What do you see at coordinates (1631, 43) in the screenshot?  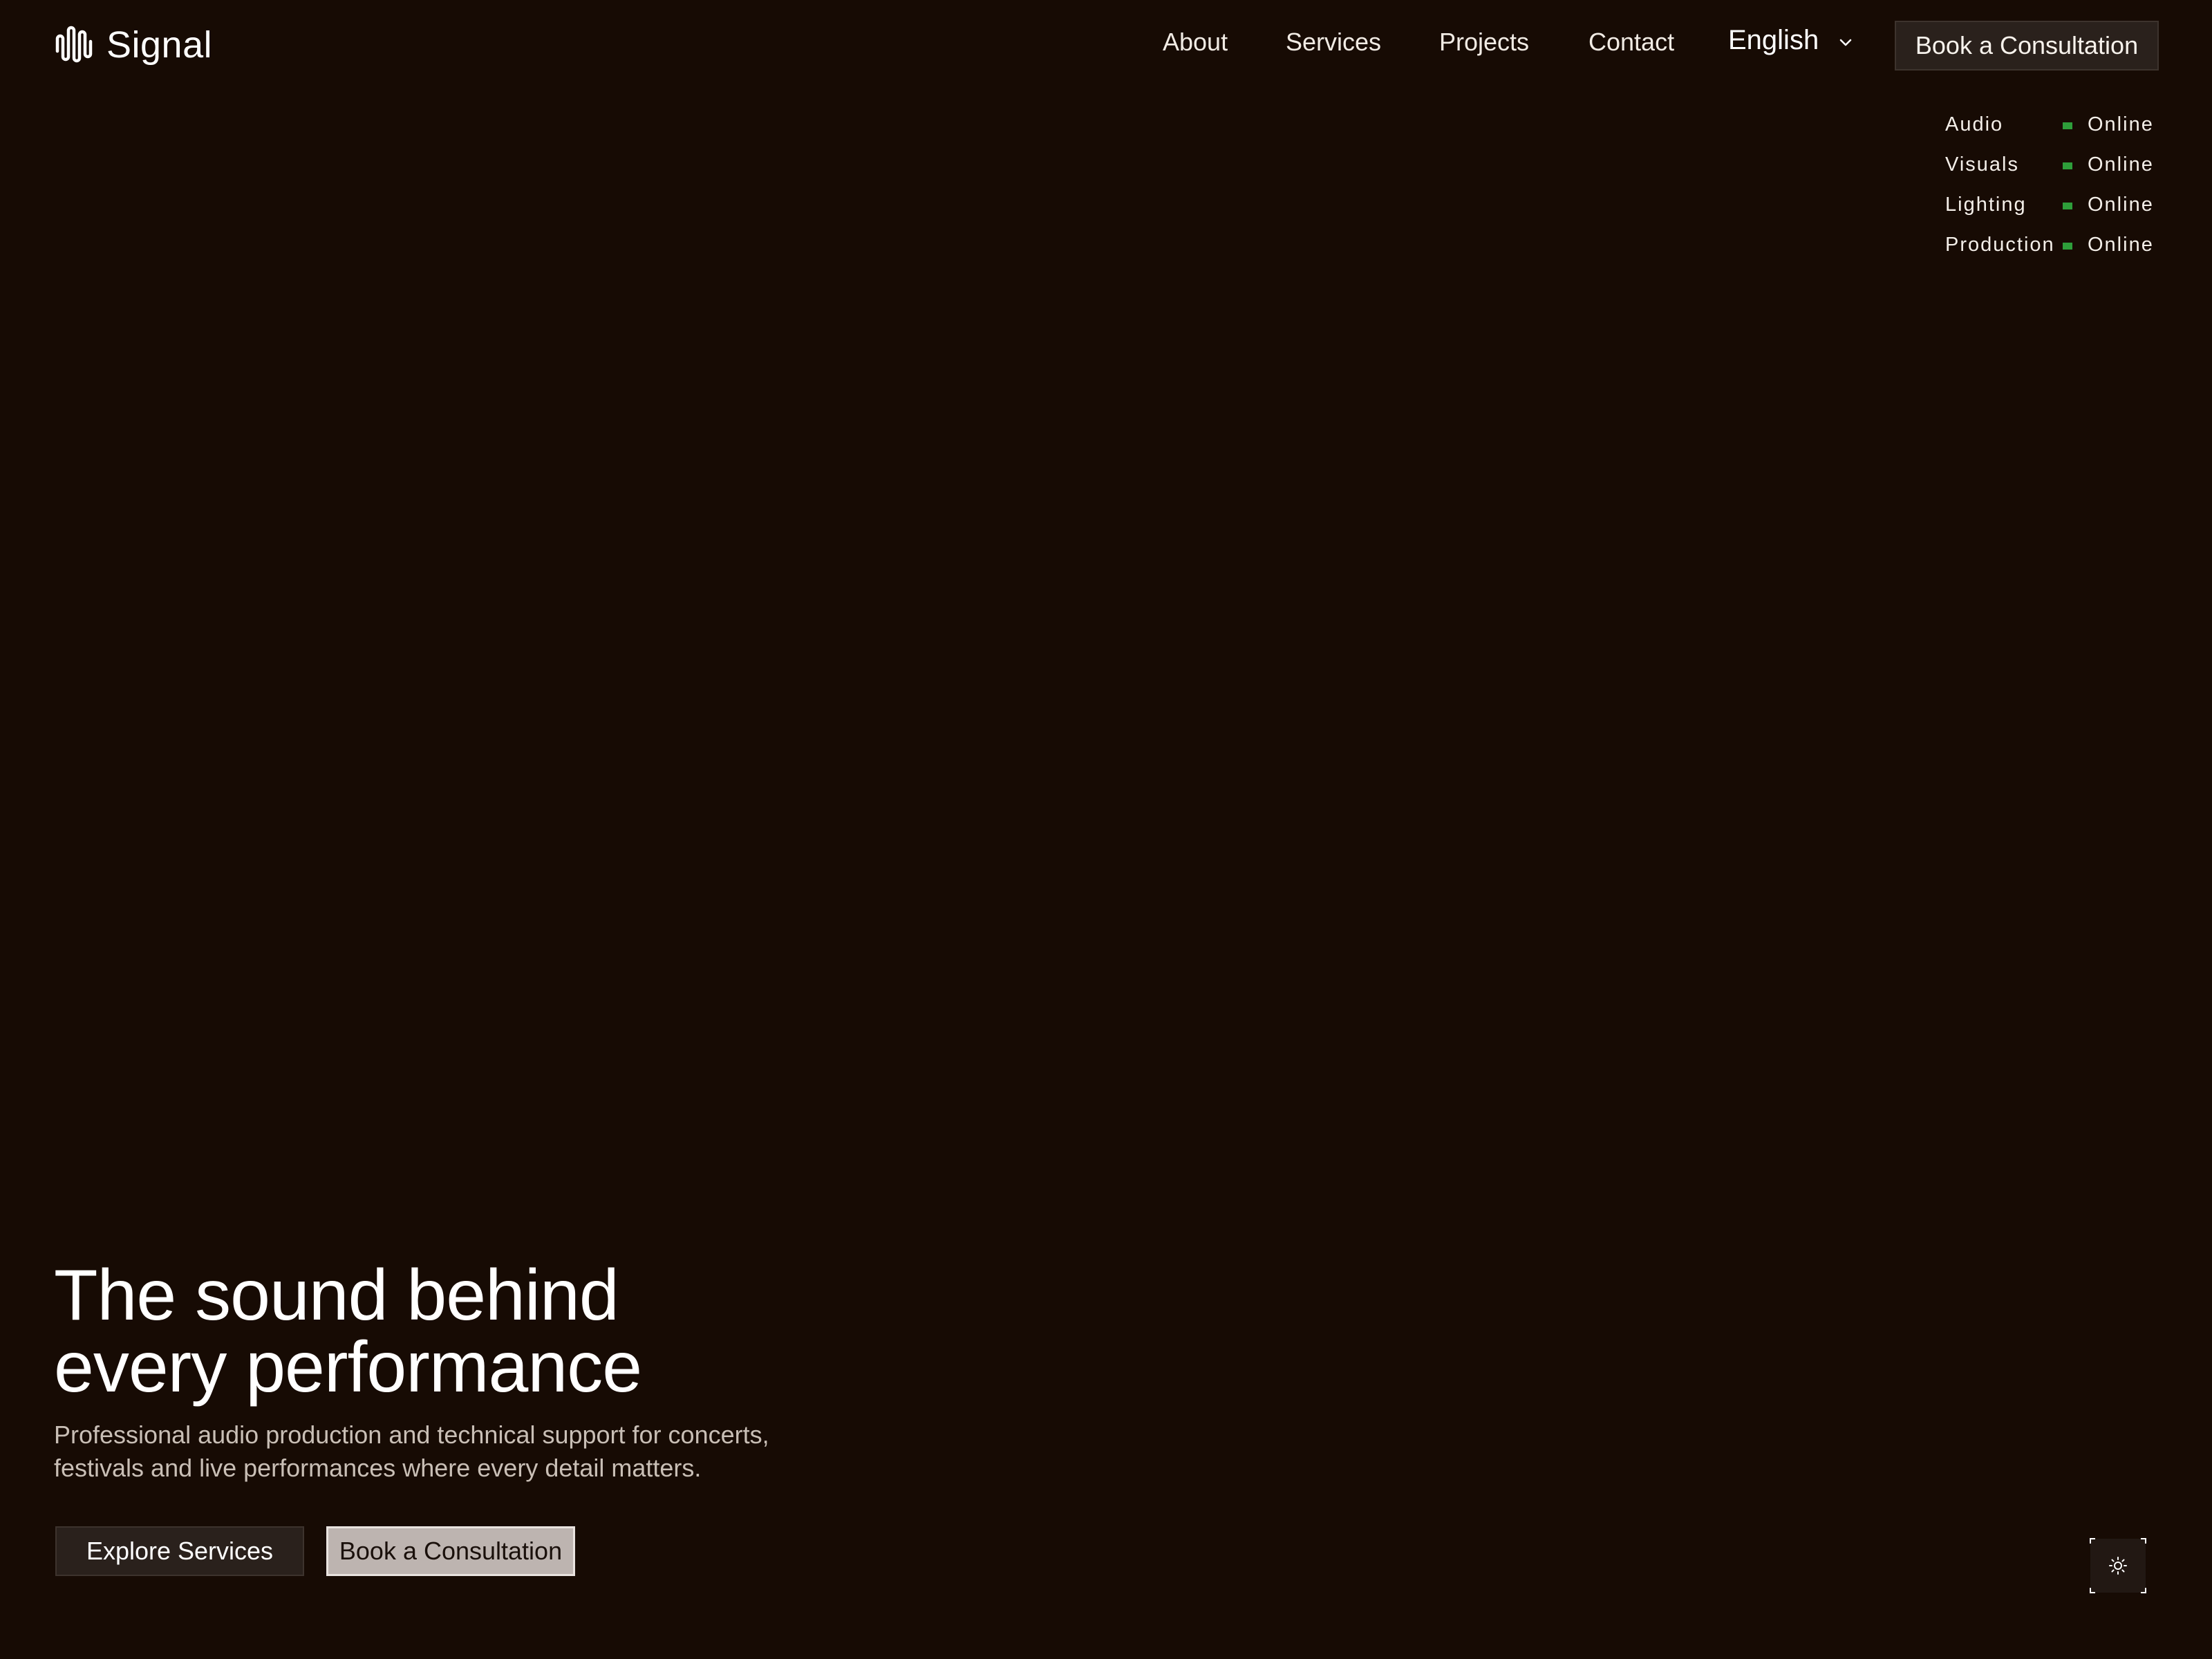 I see `nav-contact: Contact` at bounding box center [1631, 43].